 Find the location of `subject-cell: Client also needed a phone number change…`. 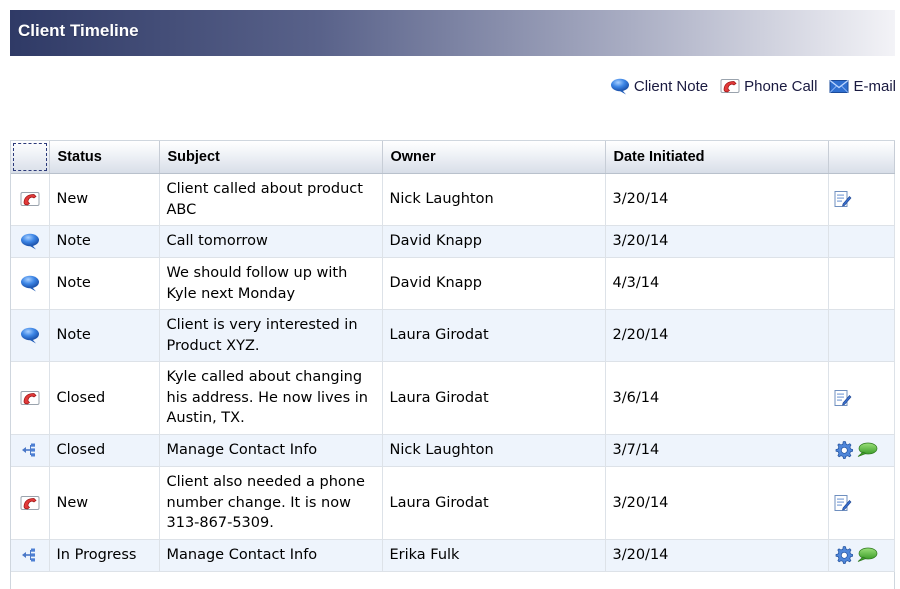

subject-cell: Client also needed a phone number change… is located at coordinates (271, 503).